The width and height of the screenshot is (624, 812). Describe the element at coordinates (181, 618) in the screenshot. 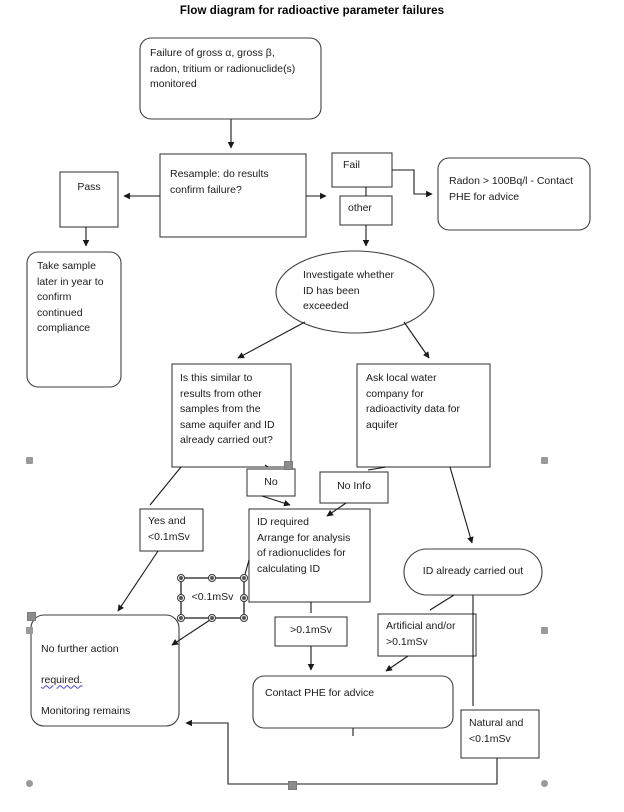

I see `selection-handle-sw` at that location.